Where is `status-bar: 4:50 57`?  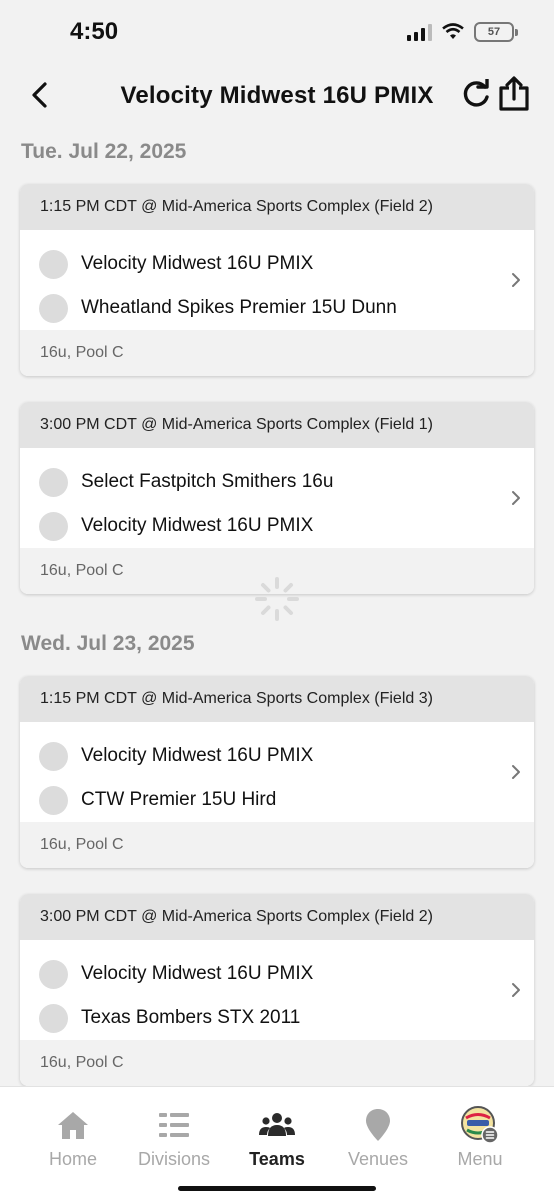
status-bar: 4:50 57 is located at coordinates (277, 31).